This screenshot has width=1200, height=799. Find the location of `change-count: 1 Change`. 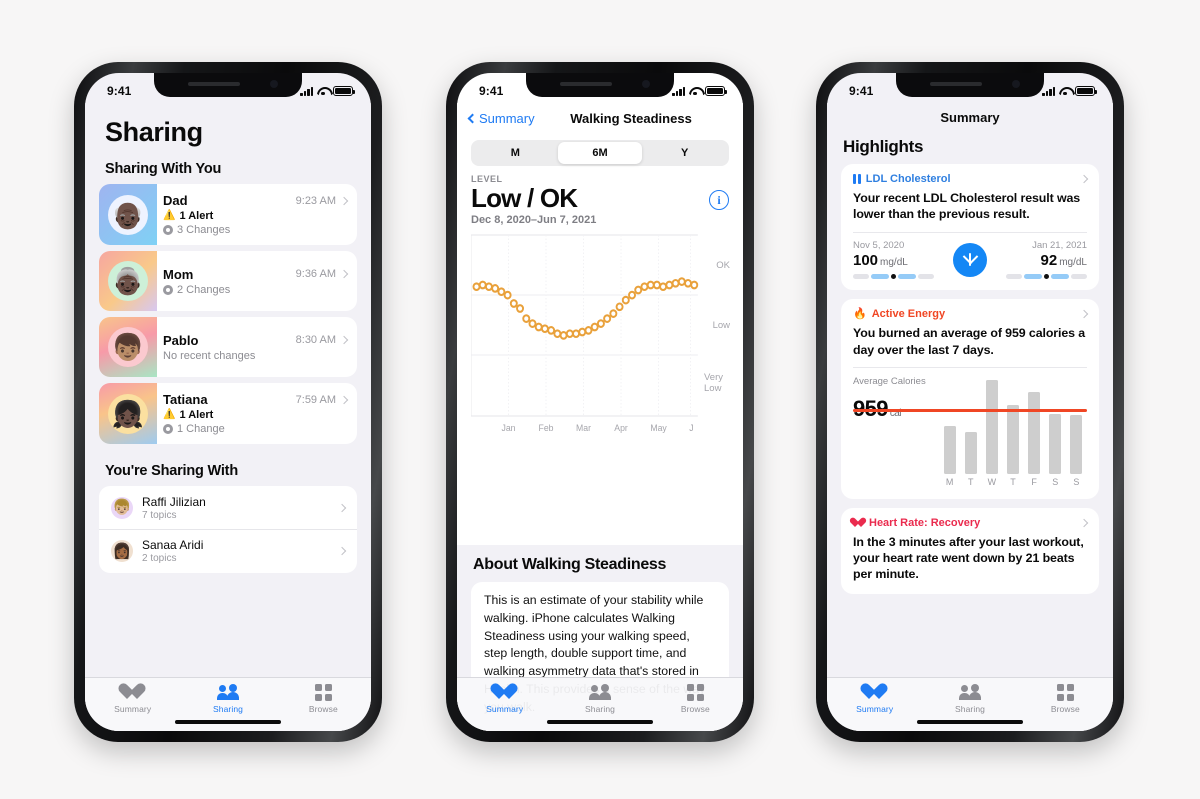

change-count: 1 Change is located at coordinates (201, 429).